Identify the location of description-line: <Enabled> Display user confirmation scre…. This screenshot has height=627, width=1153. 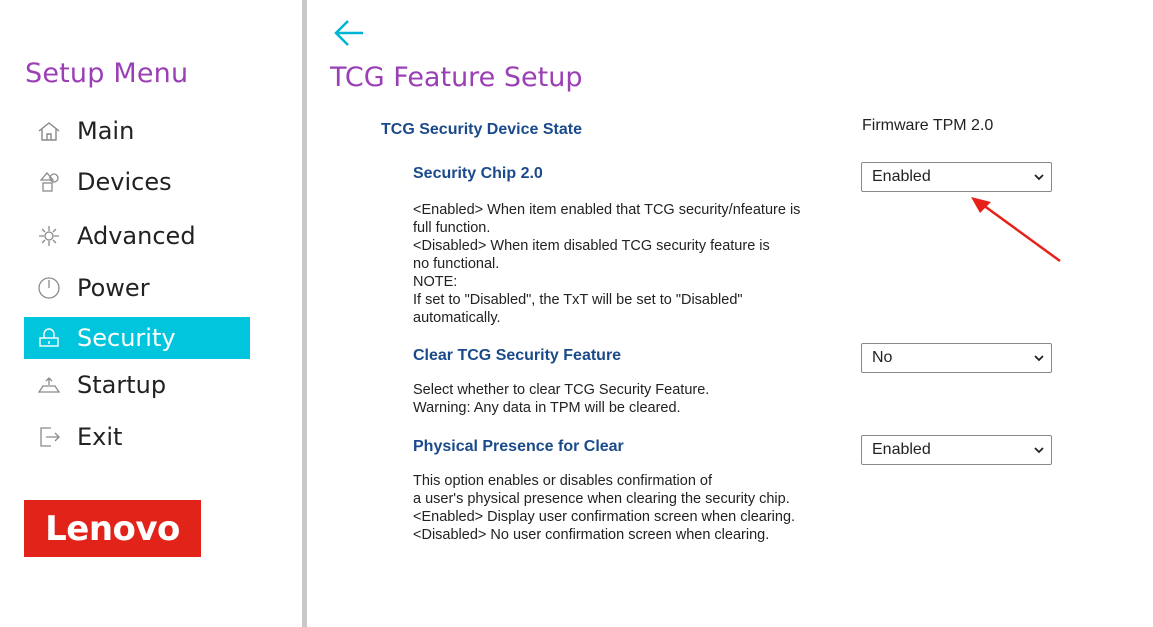
(604, 517).